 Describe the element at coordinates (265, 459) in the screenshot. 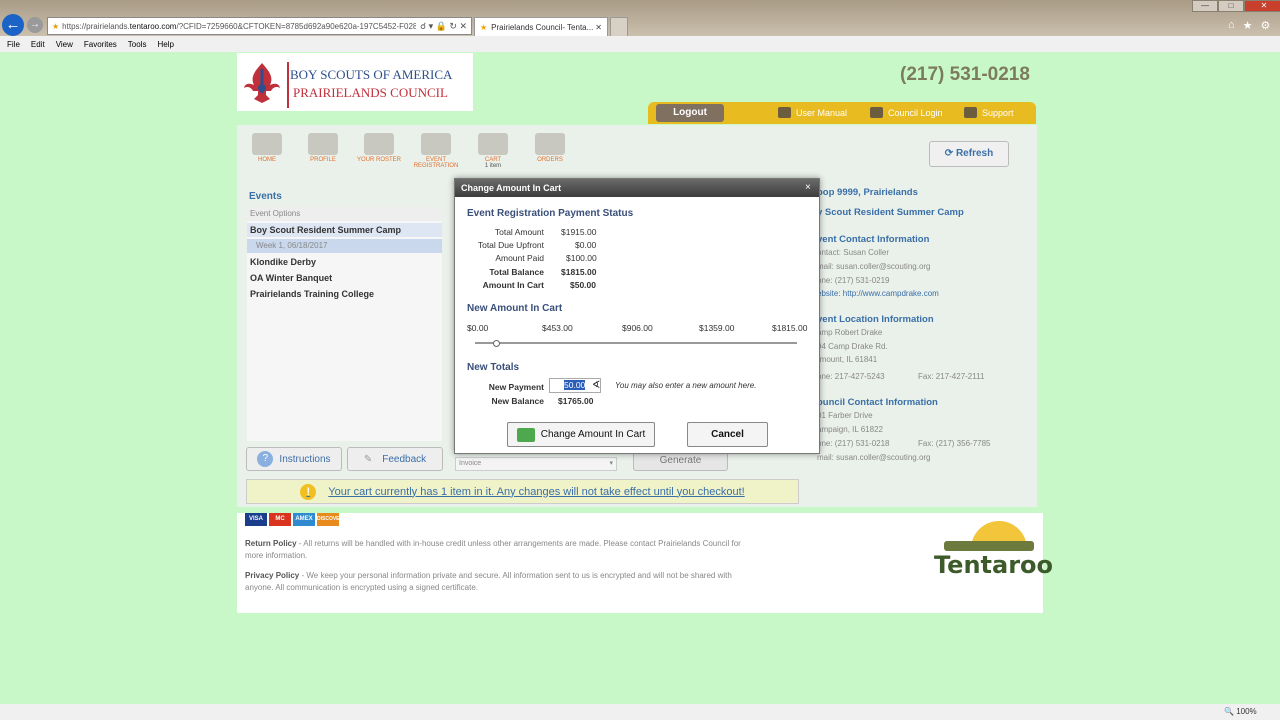

I see `help-icon: ?` at that location.